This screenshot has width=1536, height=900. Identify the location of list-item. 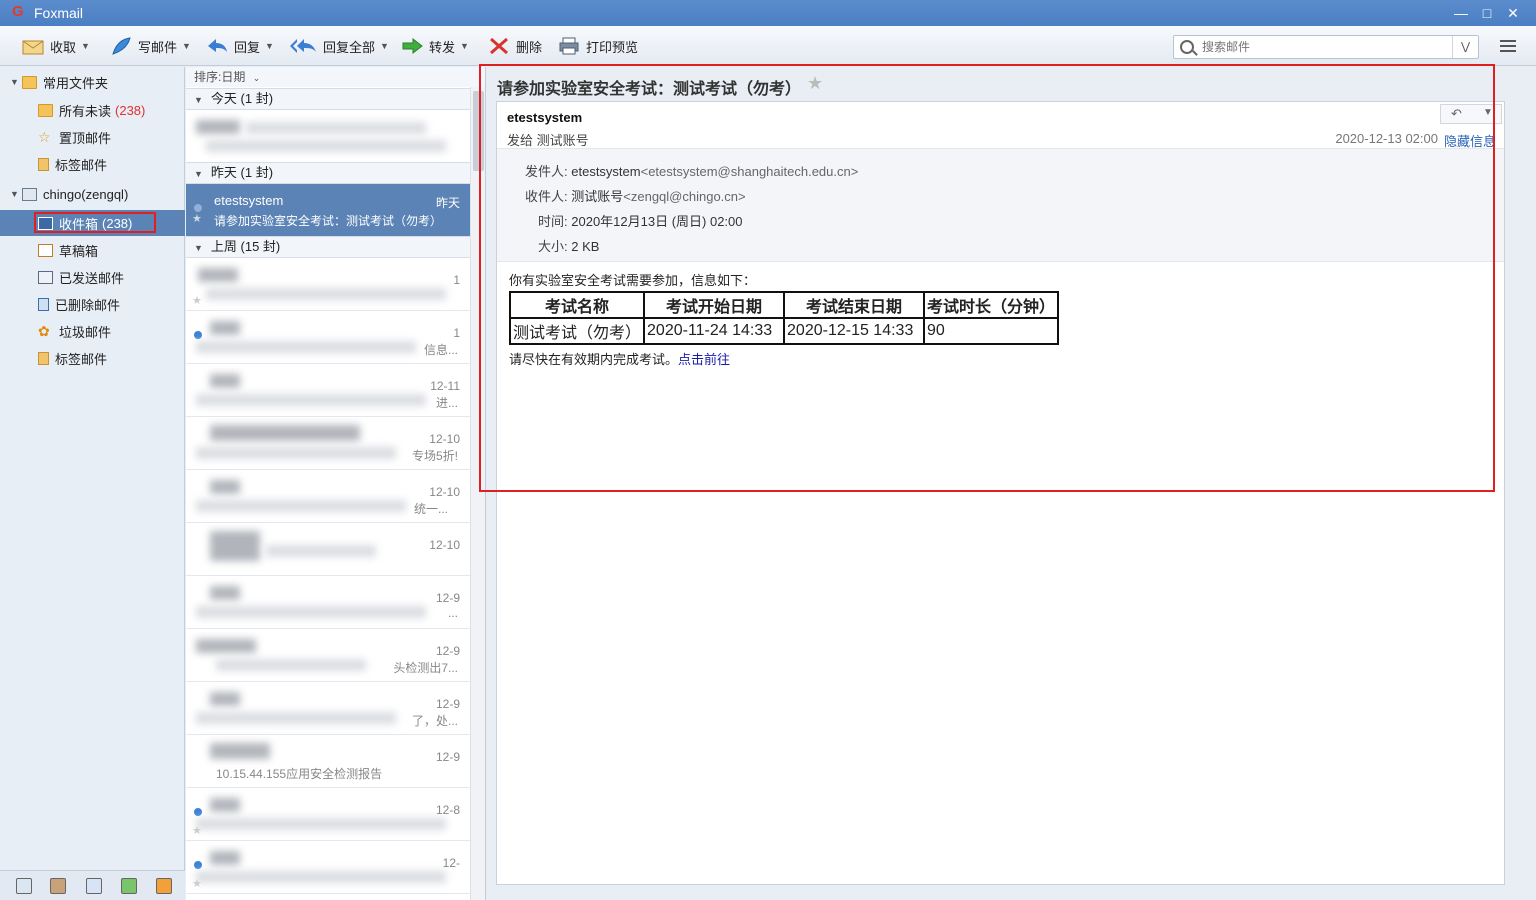
(328, 136).